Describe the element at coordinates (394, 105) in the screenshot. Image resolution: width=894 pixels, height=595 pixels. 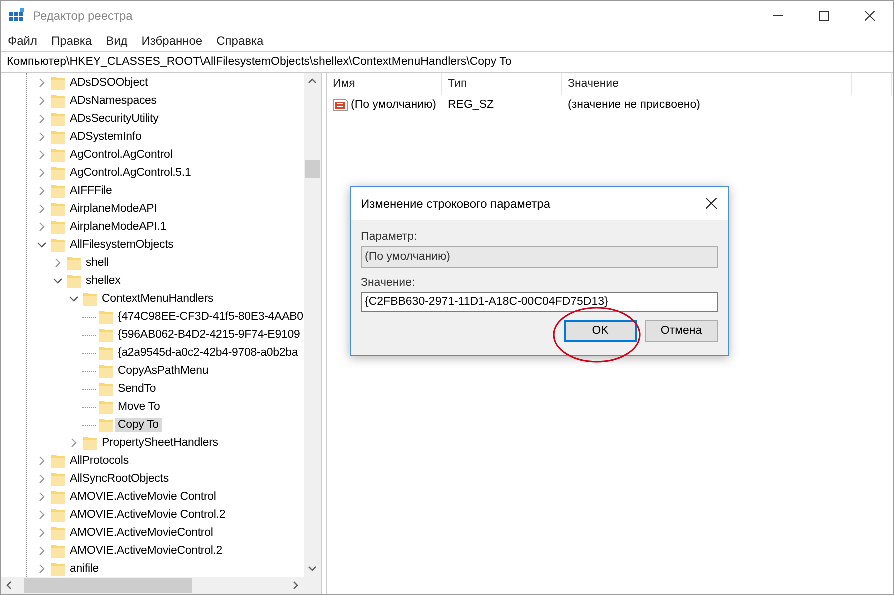
I see `value-name: (По умолчанию)` at that location.